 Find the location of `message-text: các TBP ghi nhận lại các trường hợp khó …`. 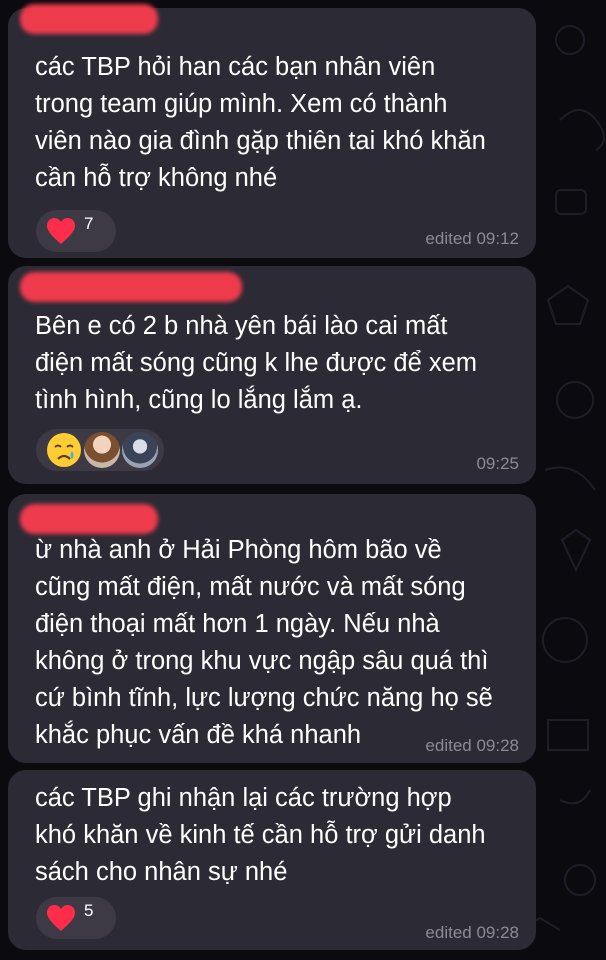

message-text: các TBP ghi nhận lại các trường hợp khó … is located at coordinates (260, 835).